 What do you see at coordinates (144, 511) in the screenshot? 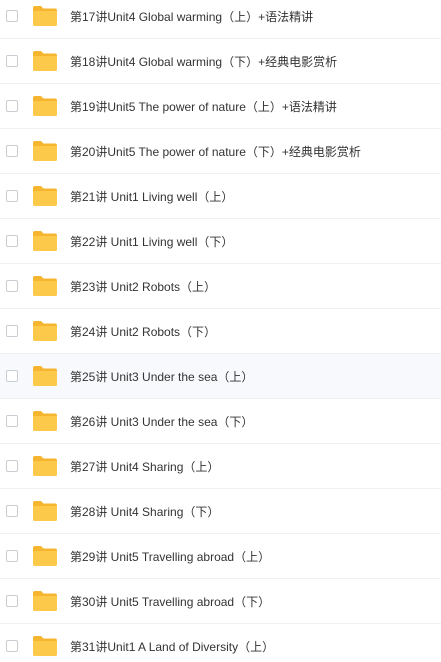
I see `file-name-link: 第28讲 Unit4 Sharing（下）` at bounding box center [144, 511].